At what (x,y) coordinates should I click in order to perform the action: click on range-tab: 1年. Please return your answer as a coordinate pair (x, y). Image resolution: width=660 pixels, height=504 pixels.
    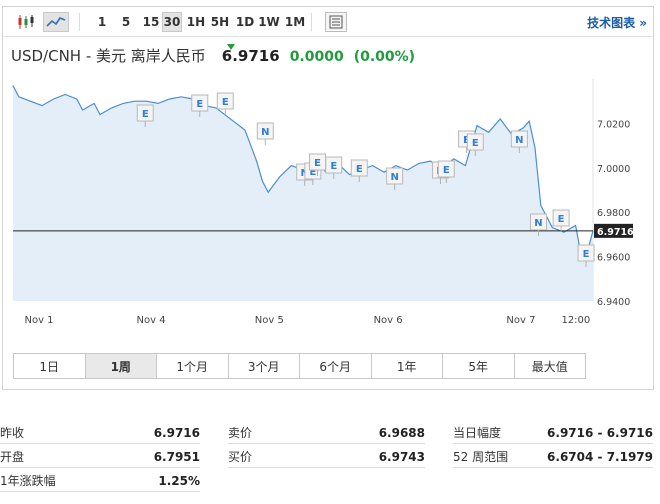
    Looking at the image, I should click on (407, 366).